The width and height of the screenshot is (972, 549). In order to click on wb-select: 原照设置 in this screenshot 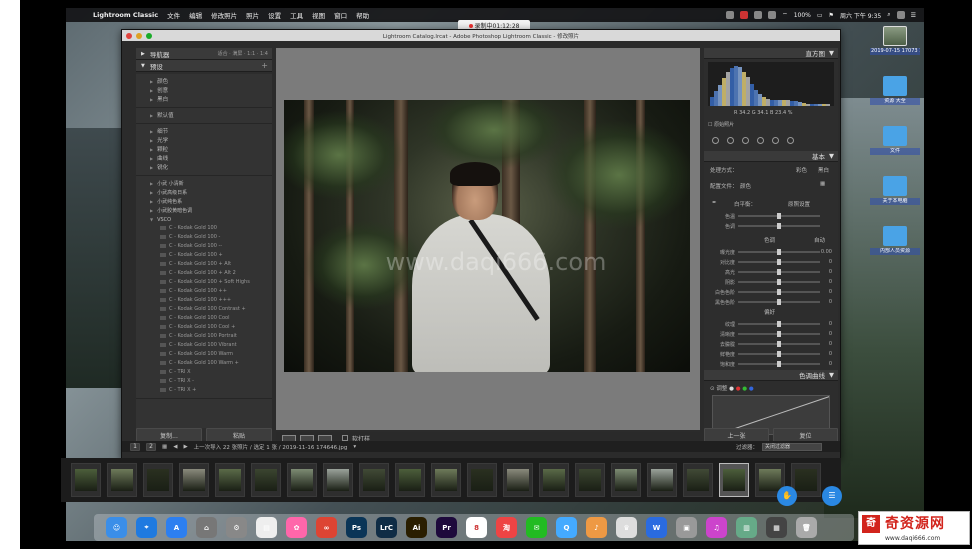, I will do `click(799, 204)`.